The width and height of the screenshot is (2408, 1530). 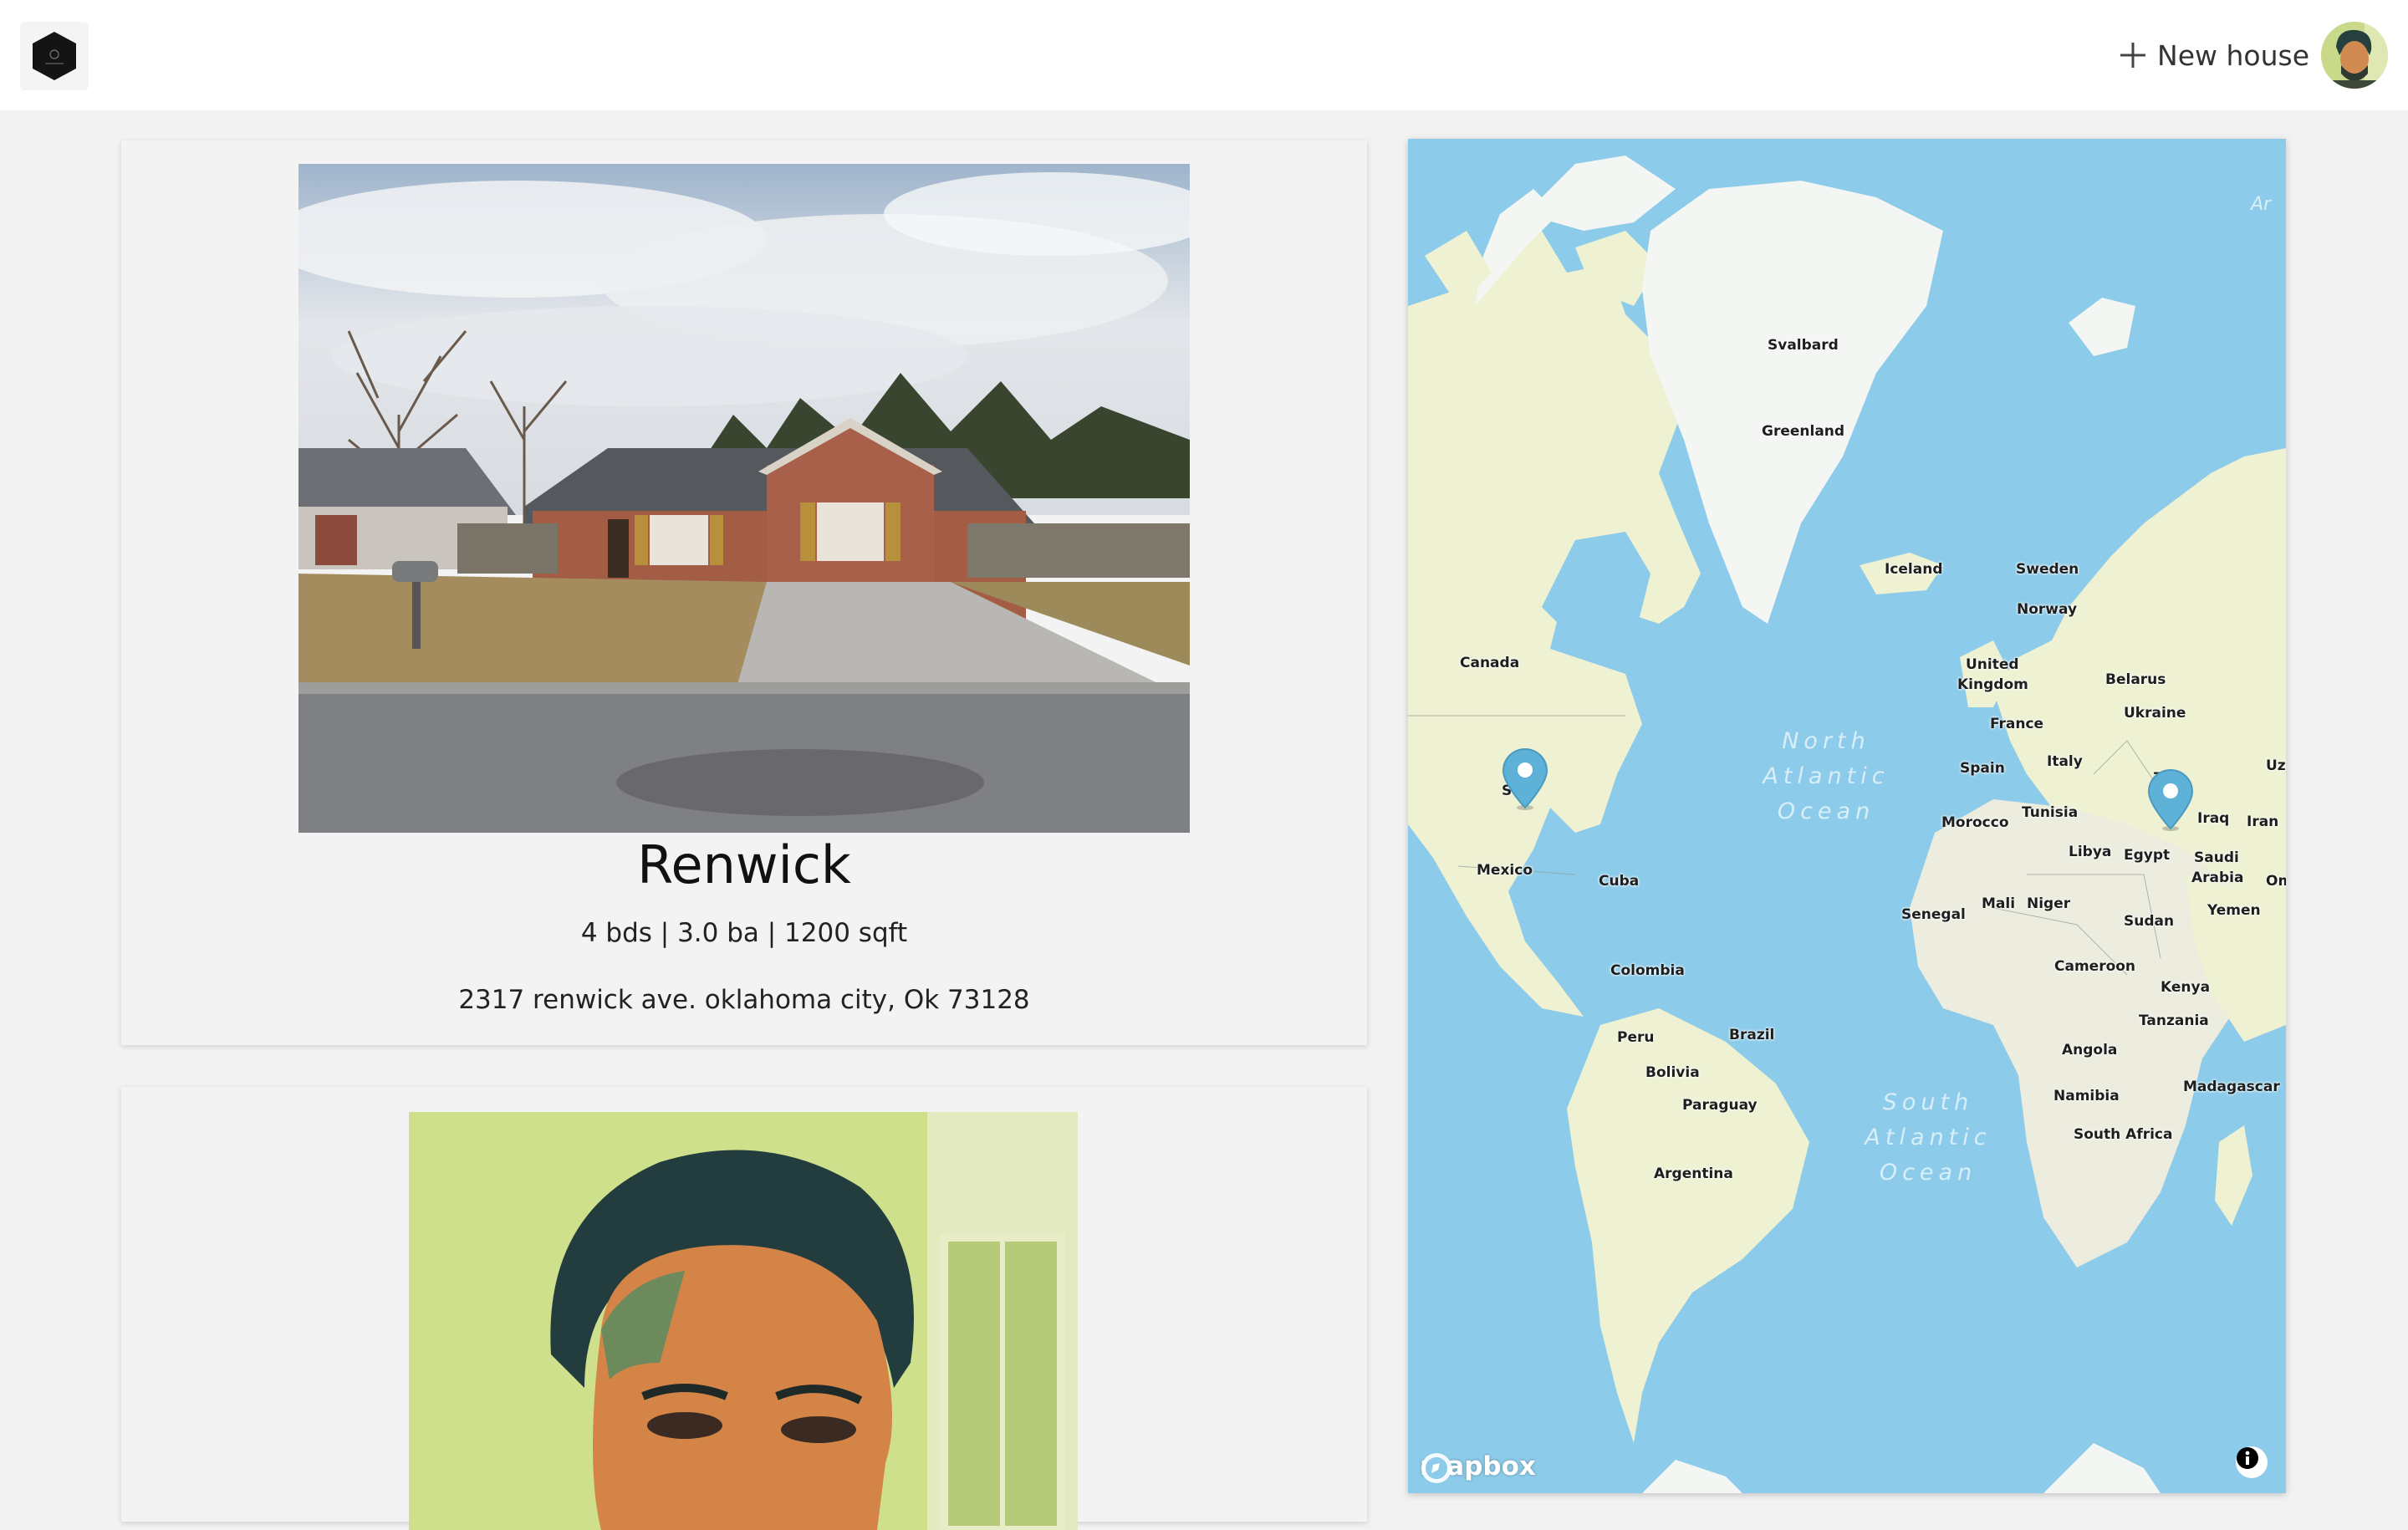 What do you see at coordinates (2150, 922) in the screenshot?
I see `map-label-sudan: Sudan` at bounding box center [2150, 922].